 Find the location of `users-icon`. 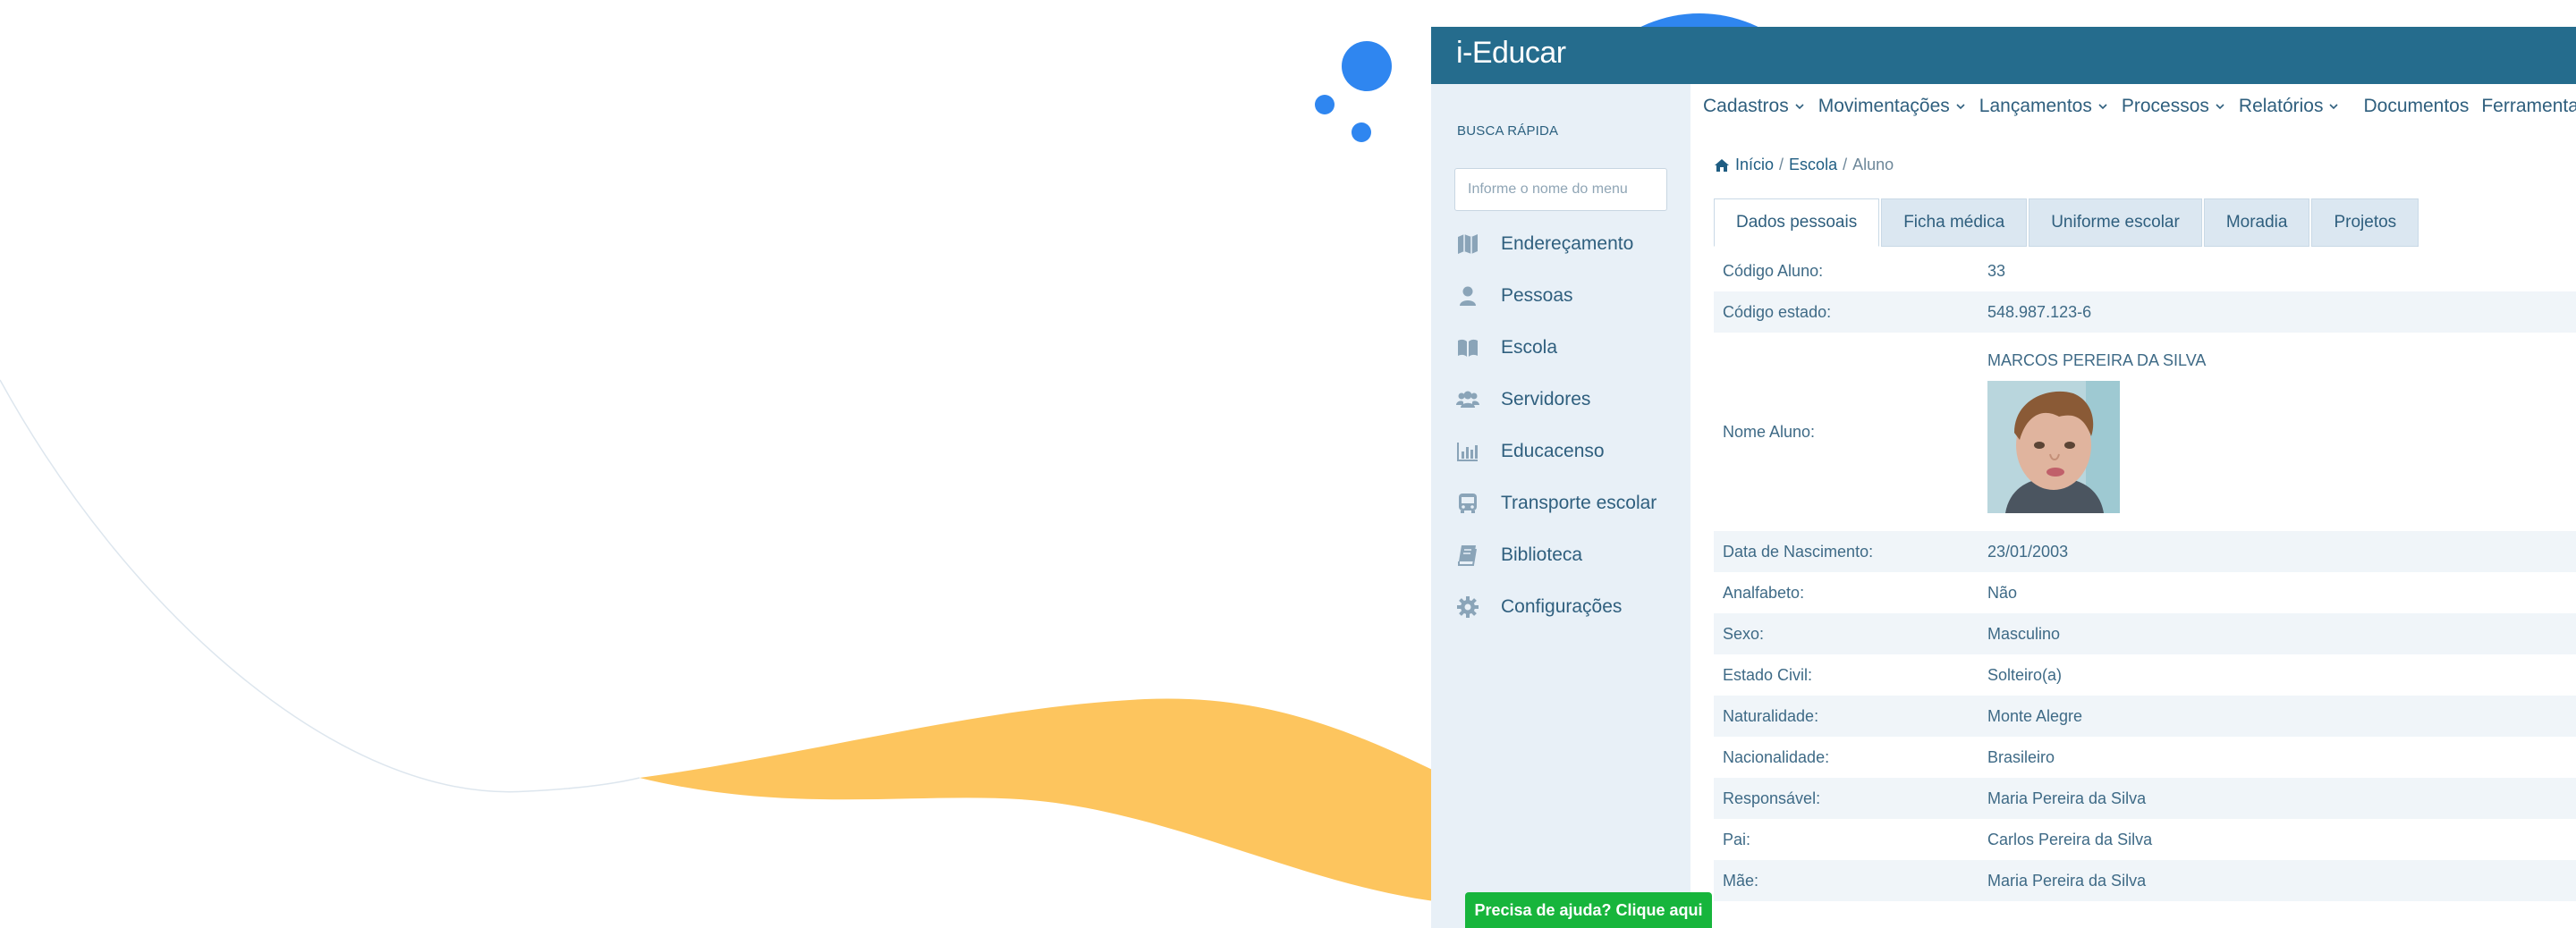

users-icon is located at coordinates (1467, 400).